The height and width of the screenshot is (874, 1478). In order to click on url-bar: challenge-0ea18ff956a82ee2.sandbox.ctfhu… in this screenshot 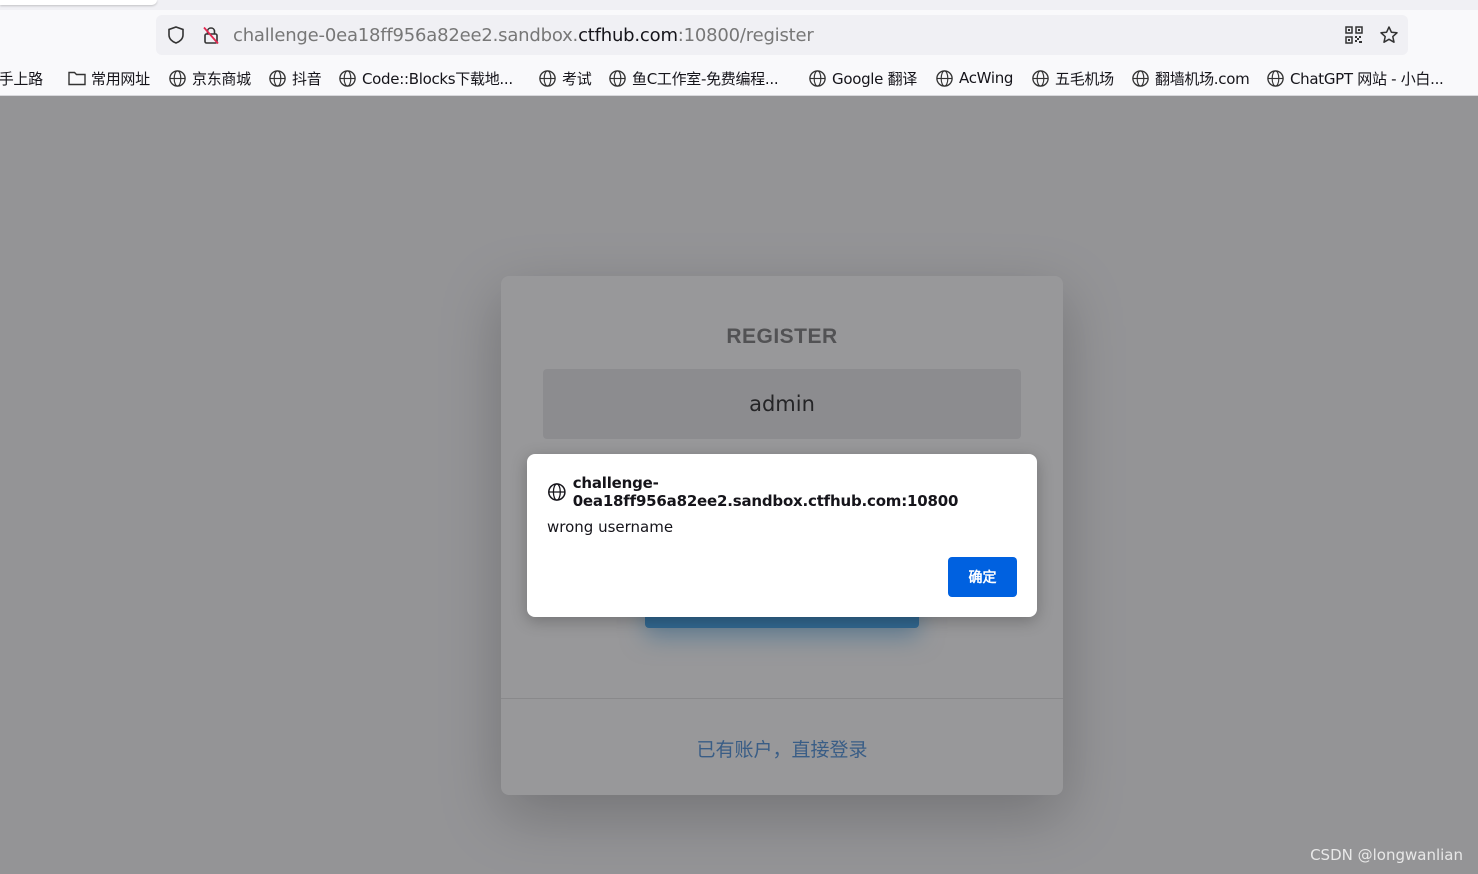, I will do `click(782, 35)`.